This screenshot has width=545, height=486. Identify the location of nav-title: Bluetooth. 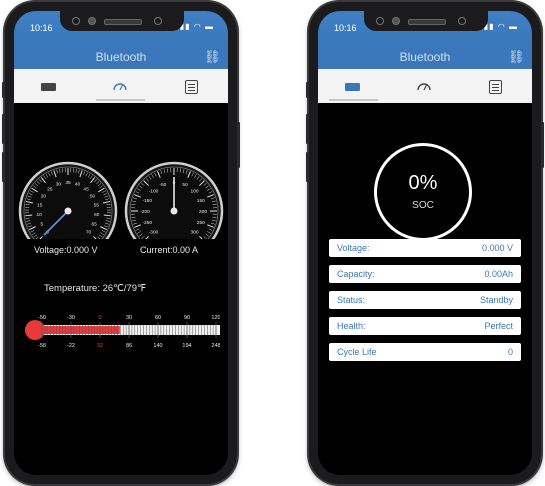
(121, 57).